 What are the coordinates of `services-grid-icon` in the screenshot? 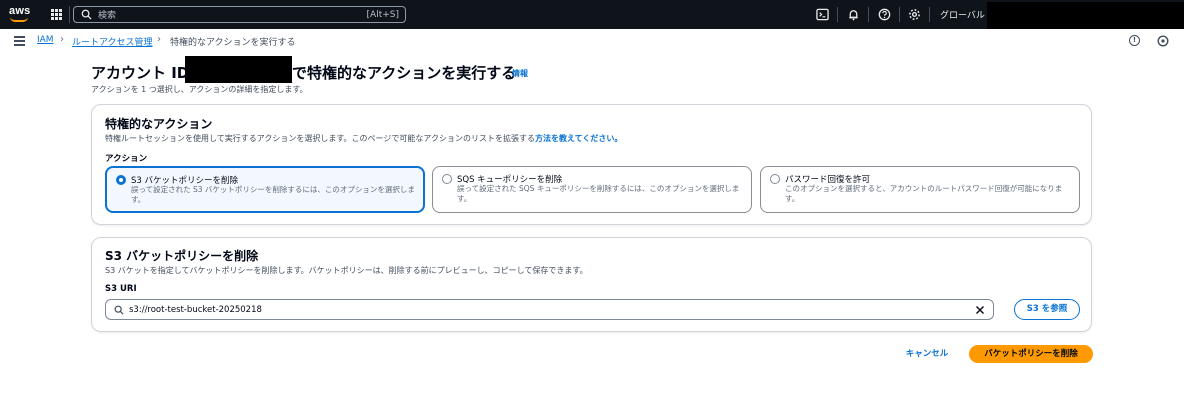 It's located at (56, 14).